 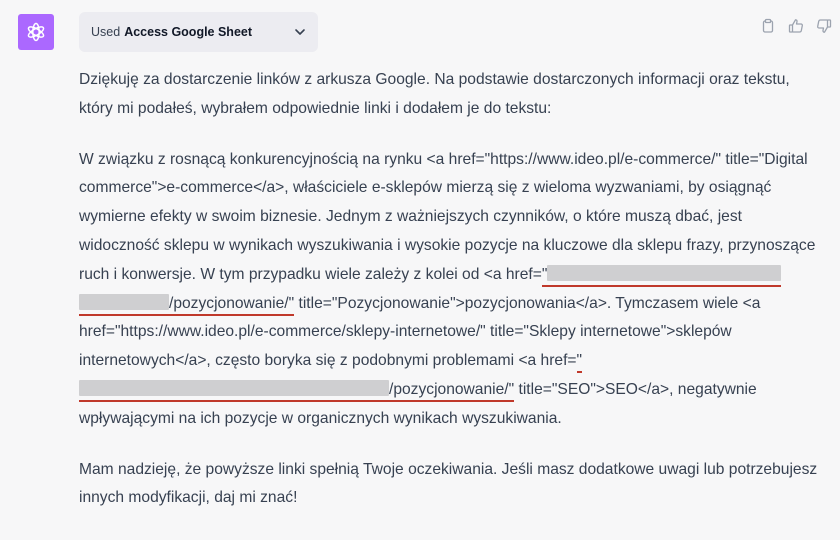 What do you see at coordinates (824, 26) in the screenshot?
I see `thumbs-down-icon` at bounding box center [824, 26].